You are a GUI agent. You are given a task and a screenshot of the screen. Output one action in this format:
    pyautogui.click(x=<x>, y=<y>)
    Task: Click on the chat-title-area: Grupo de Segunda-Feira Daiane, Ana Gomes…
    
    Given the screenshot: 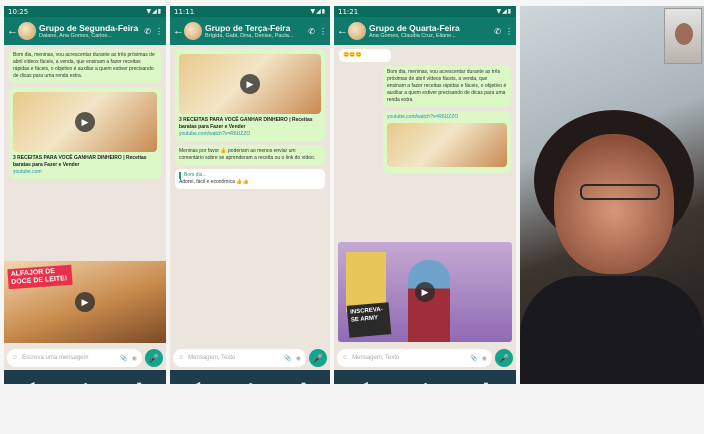 What is the action you would take?
    pyautogui.click(x=90, y=31)
    